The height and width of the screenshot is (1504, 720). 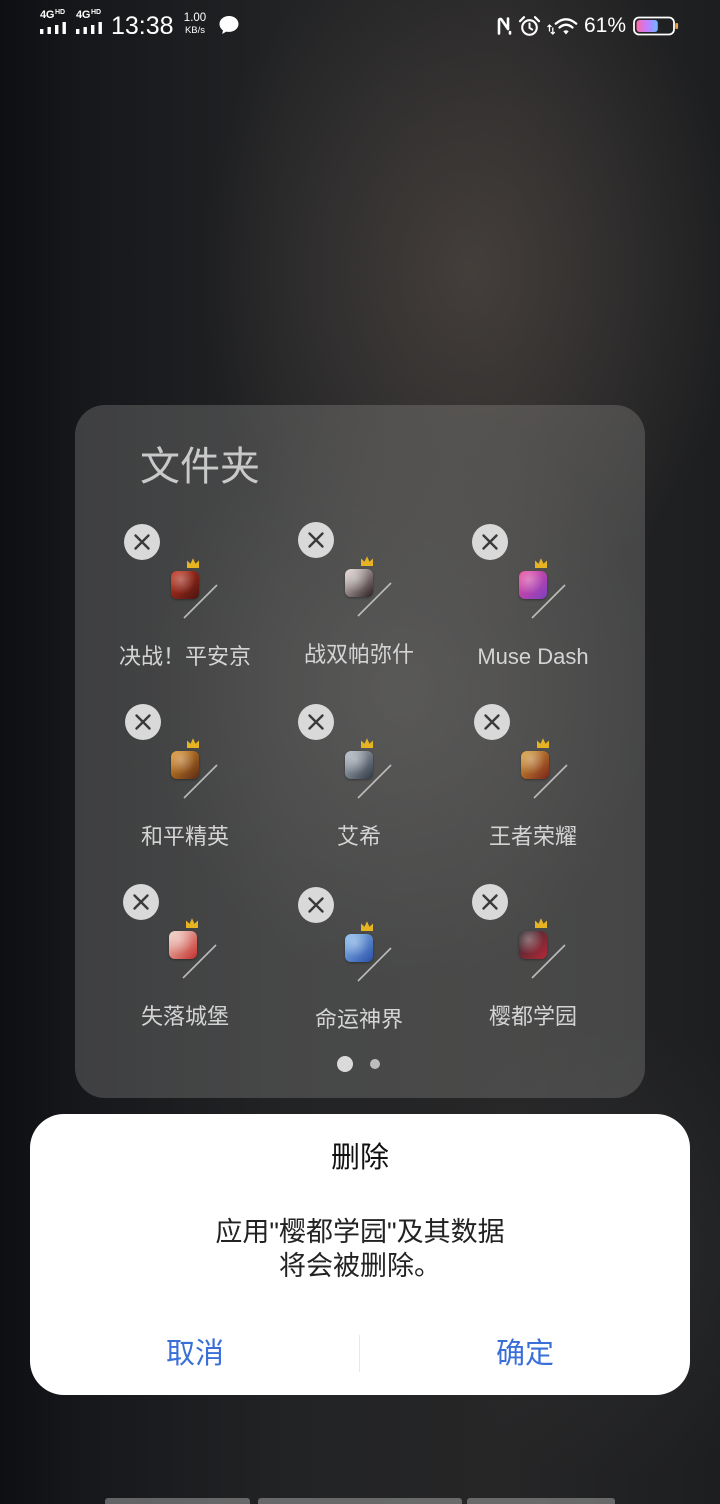 I want to click on dialog-message-line-1: 应用"樱都学园"及其数据, so click(x=360, y=1232).